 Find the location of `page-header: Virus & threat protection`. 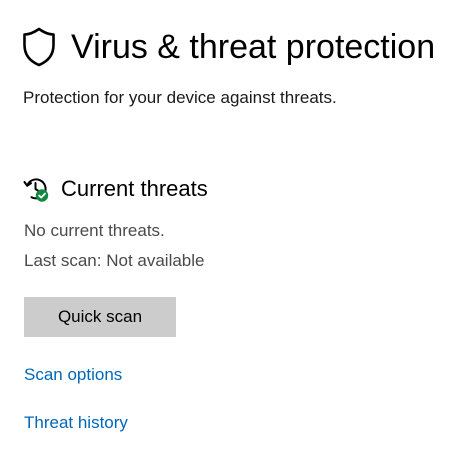

page-header: Virus & threat protection is located at coordinates (228, 47).